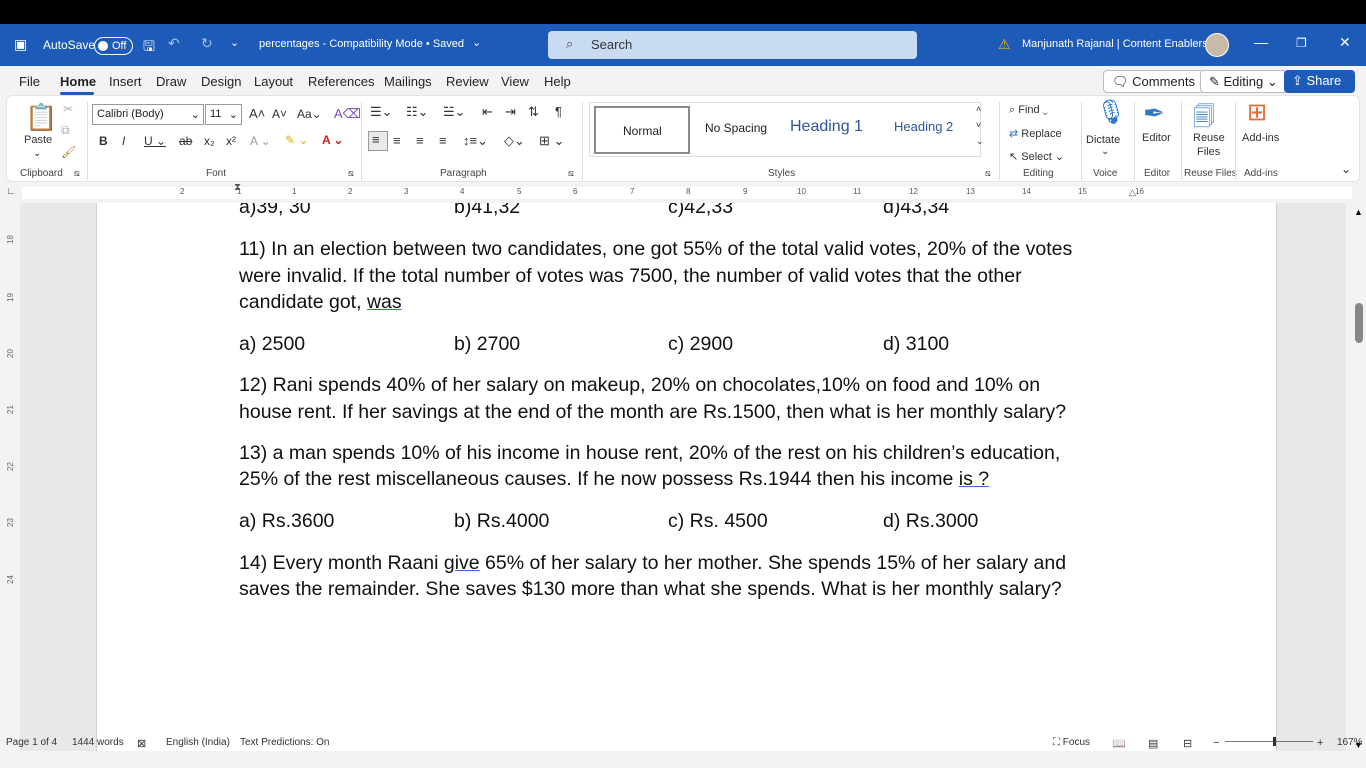 The image size is (1366, 768). I want to click on style-heading-2: Heading 2, so click(923, 126).